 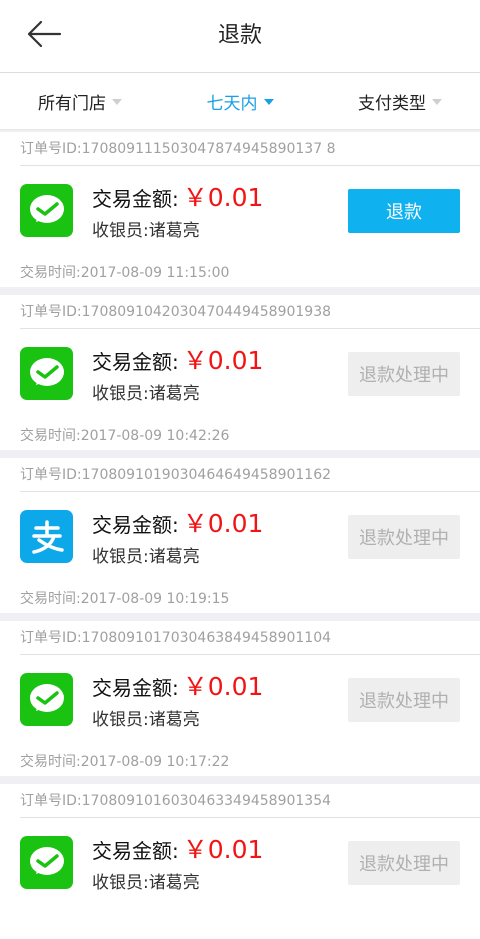 I want to click on top-bar: 退款, so click(x=240, y=36).